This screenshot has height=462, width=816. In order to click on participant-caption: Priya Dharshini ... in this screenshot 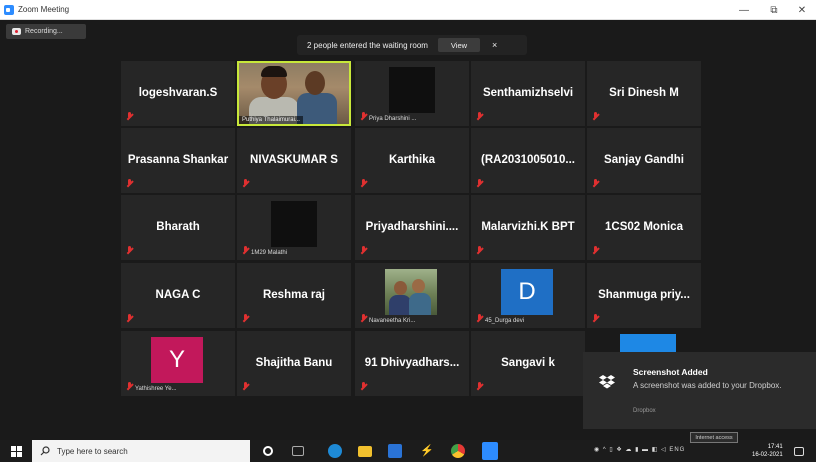, I will do `click(393, 119)`.